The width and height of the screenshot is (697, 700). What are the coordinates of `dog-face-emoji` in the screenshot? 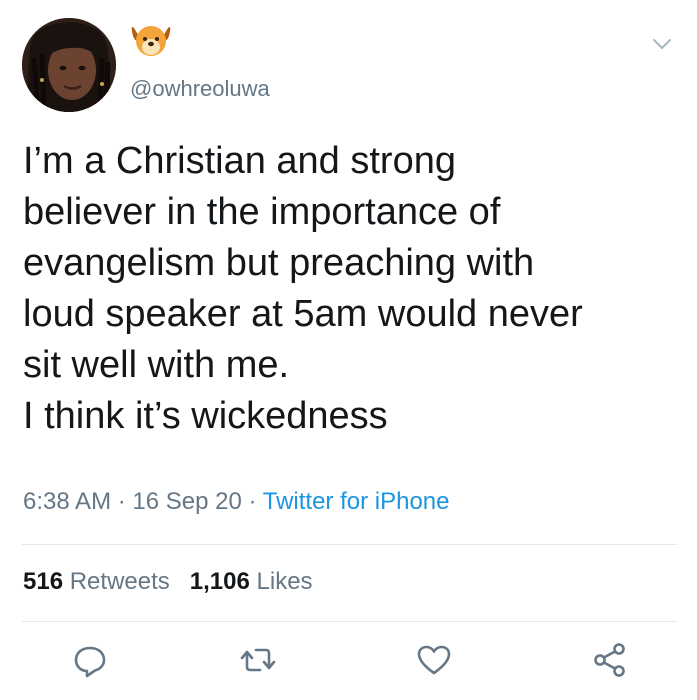 It's located at (151, 40).